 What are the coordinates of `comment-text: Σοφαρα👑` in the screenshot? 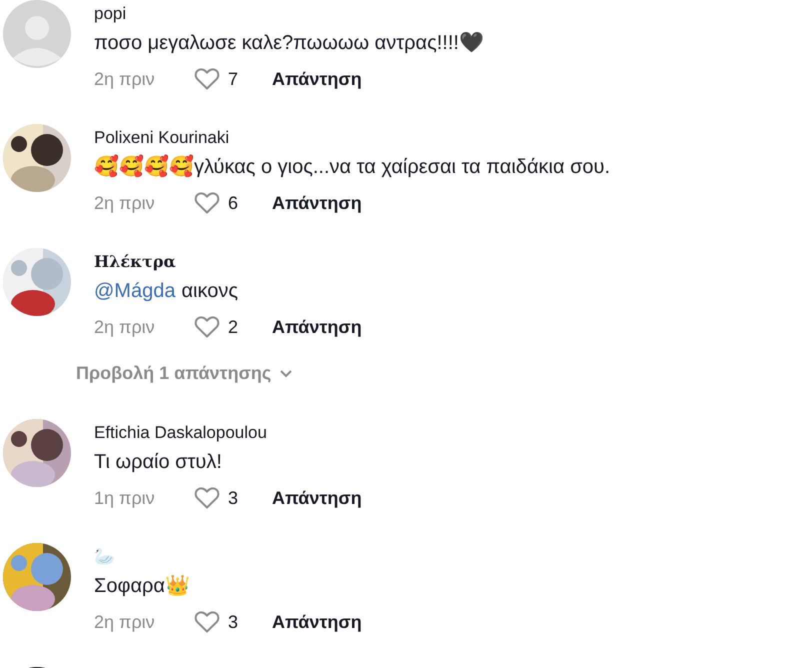 It's located at (142, 586).